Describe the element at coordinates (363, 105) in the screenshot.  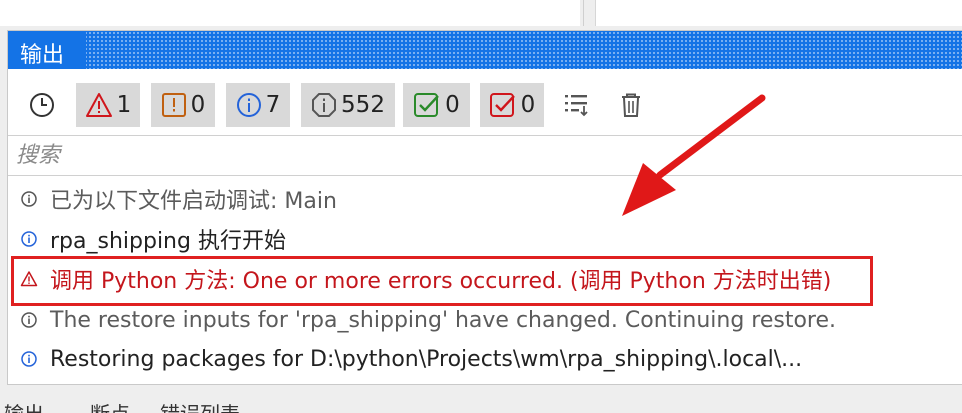
I see `trace-count: 552` at that location.